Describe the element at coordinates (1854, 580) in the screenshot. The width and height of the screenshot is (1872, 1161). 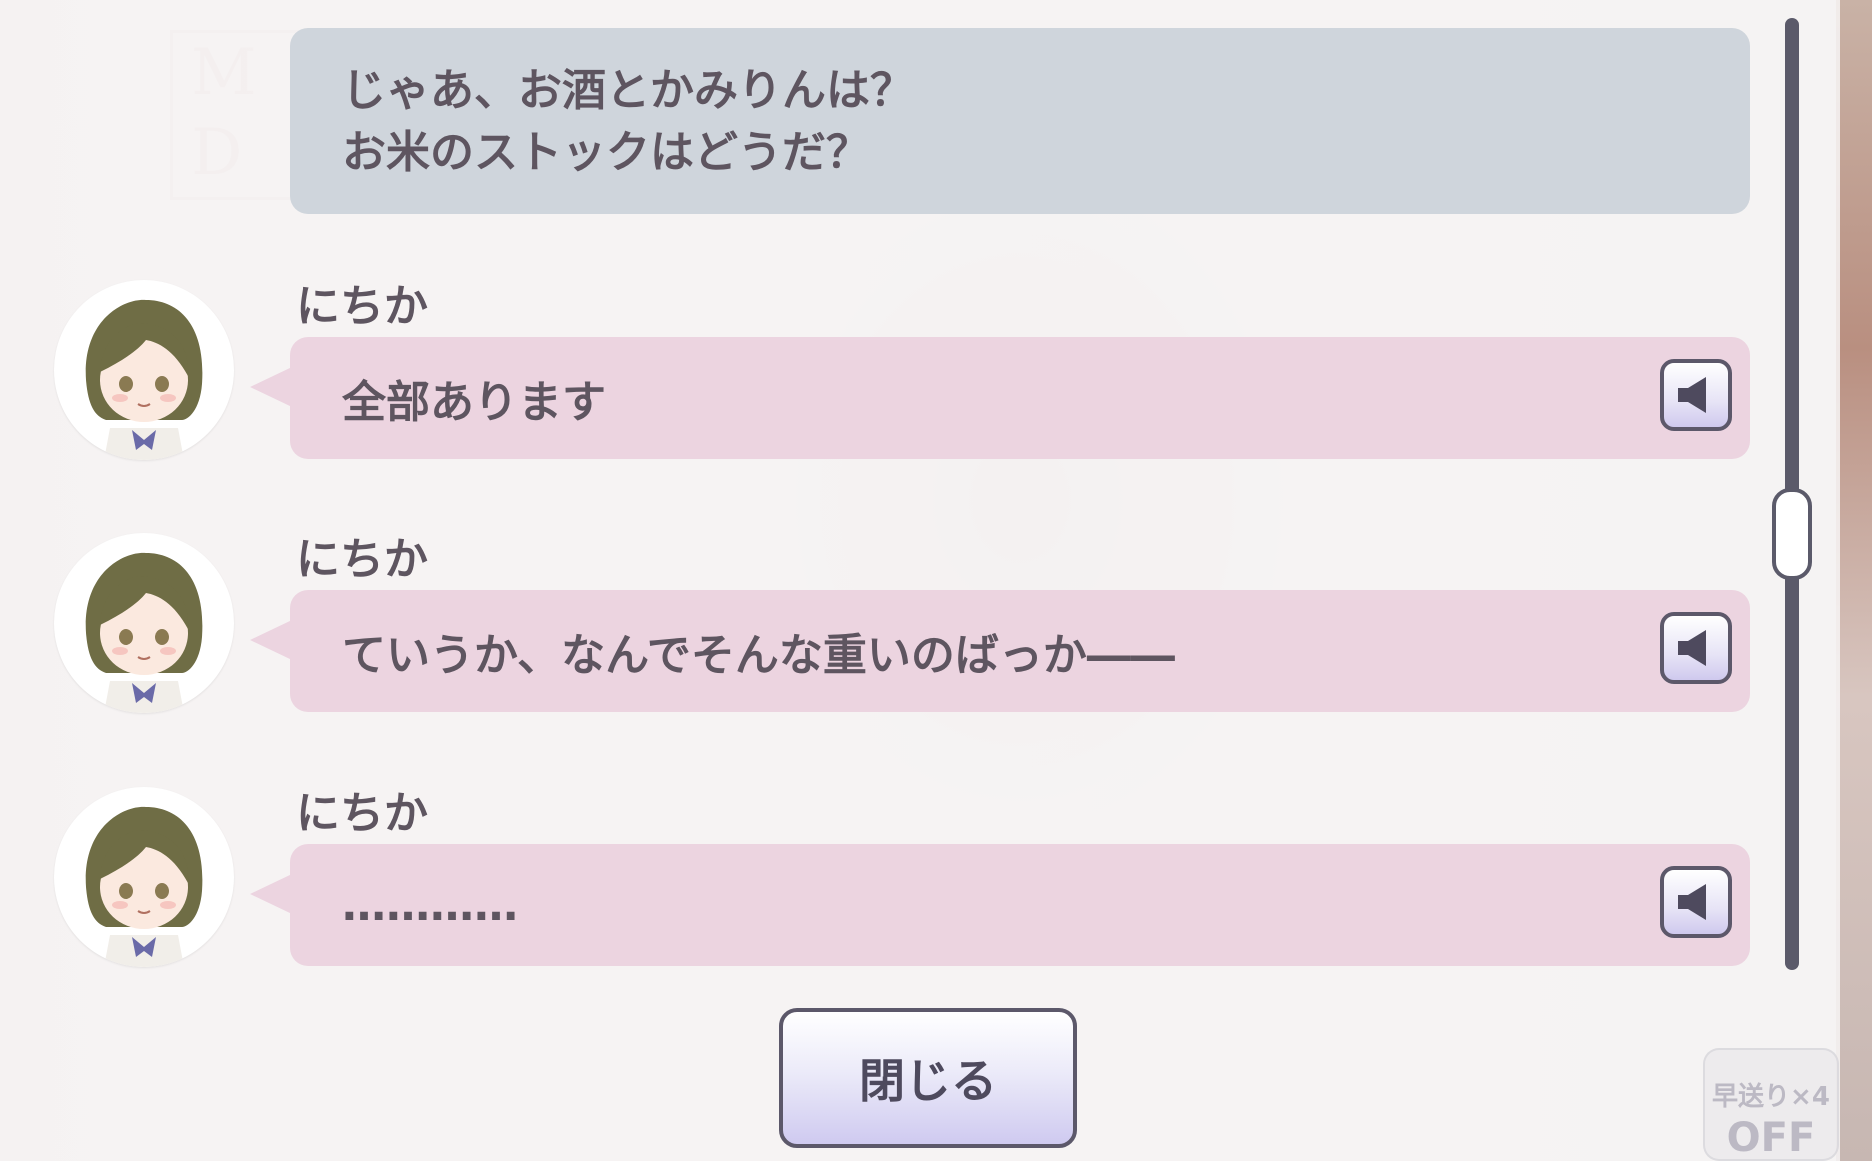
I see `background-edge` at that location.